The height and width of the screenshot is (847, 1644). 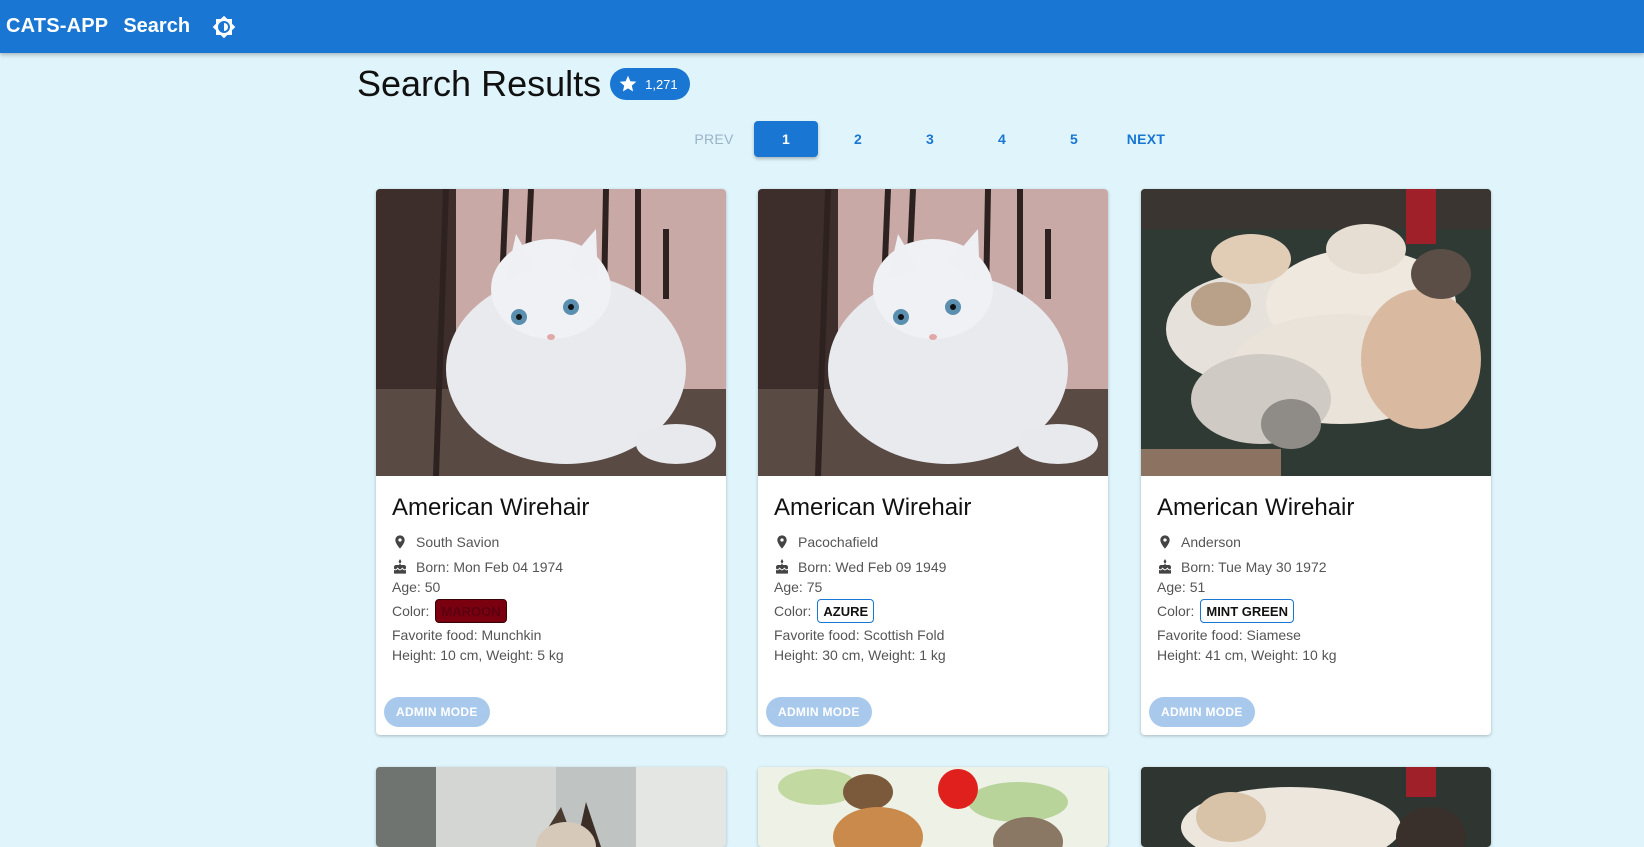 I want to click on results-header: Search Results 1,271, so click(x=523, y=84).